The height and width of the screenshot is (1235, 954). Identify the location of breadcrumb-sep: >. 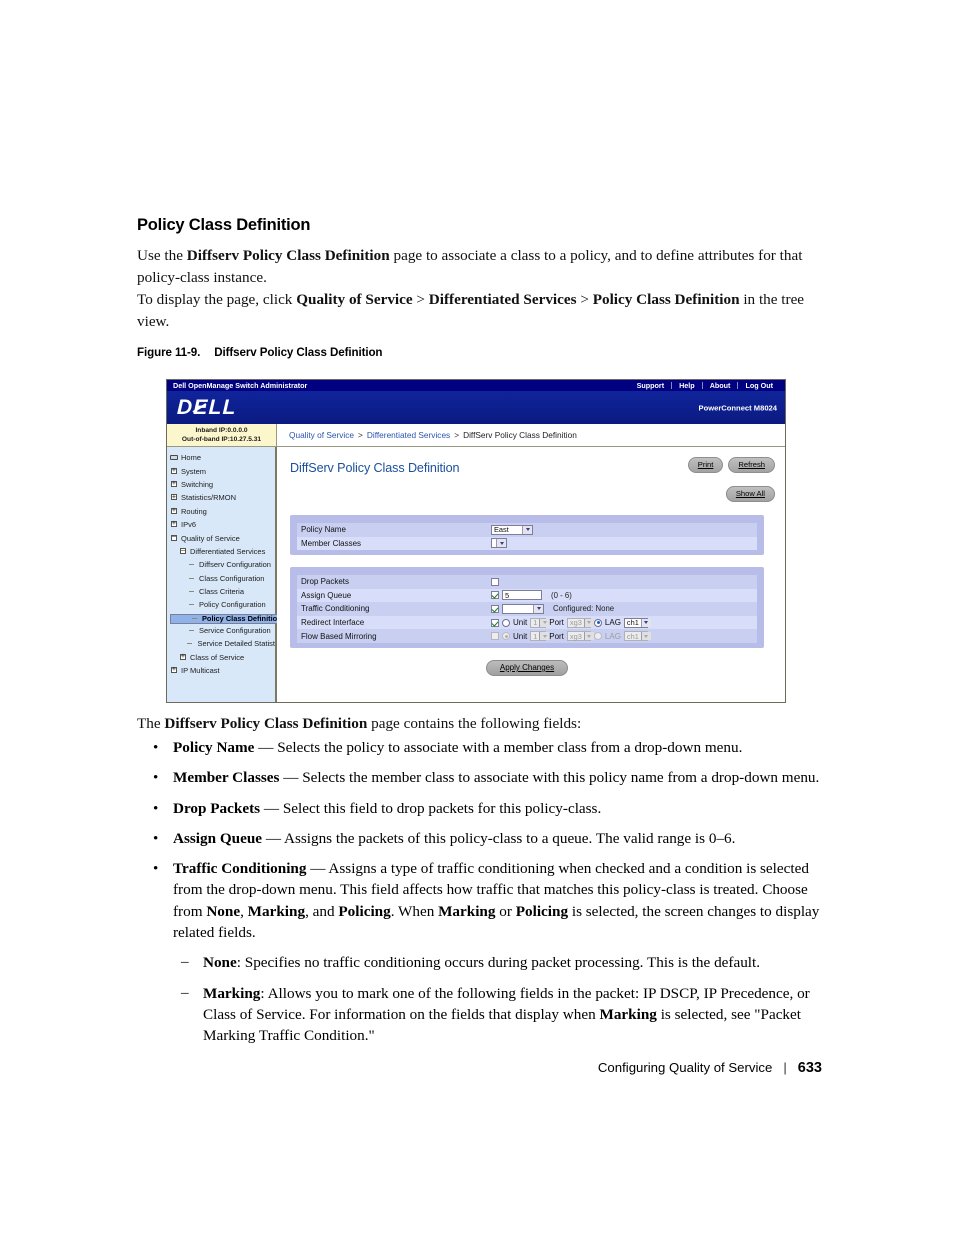
(360, 435).